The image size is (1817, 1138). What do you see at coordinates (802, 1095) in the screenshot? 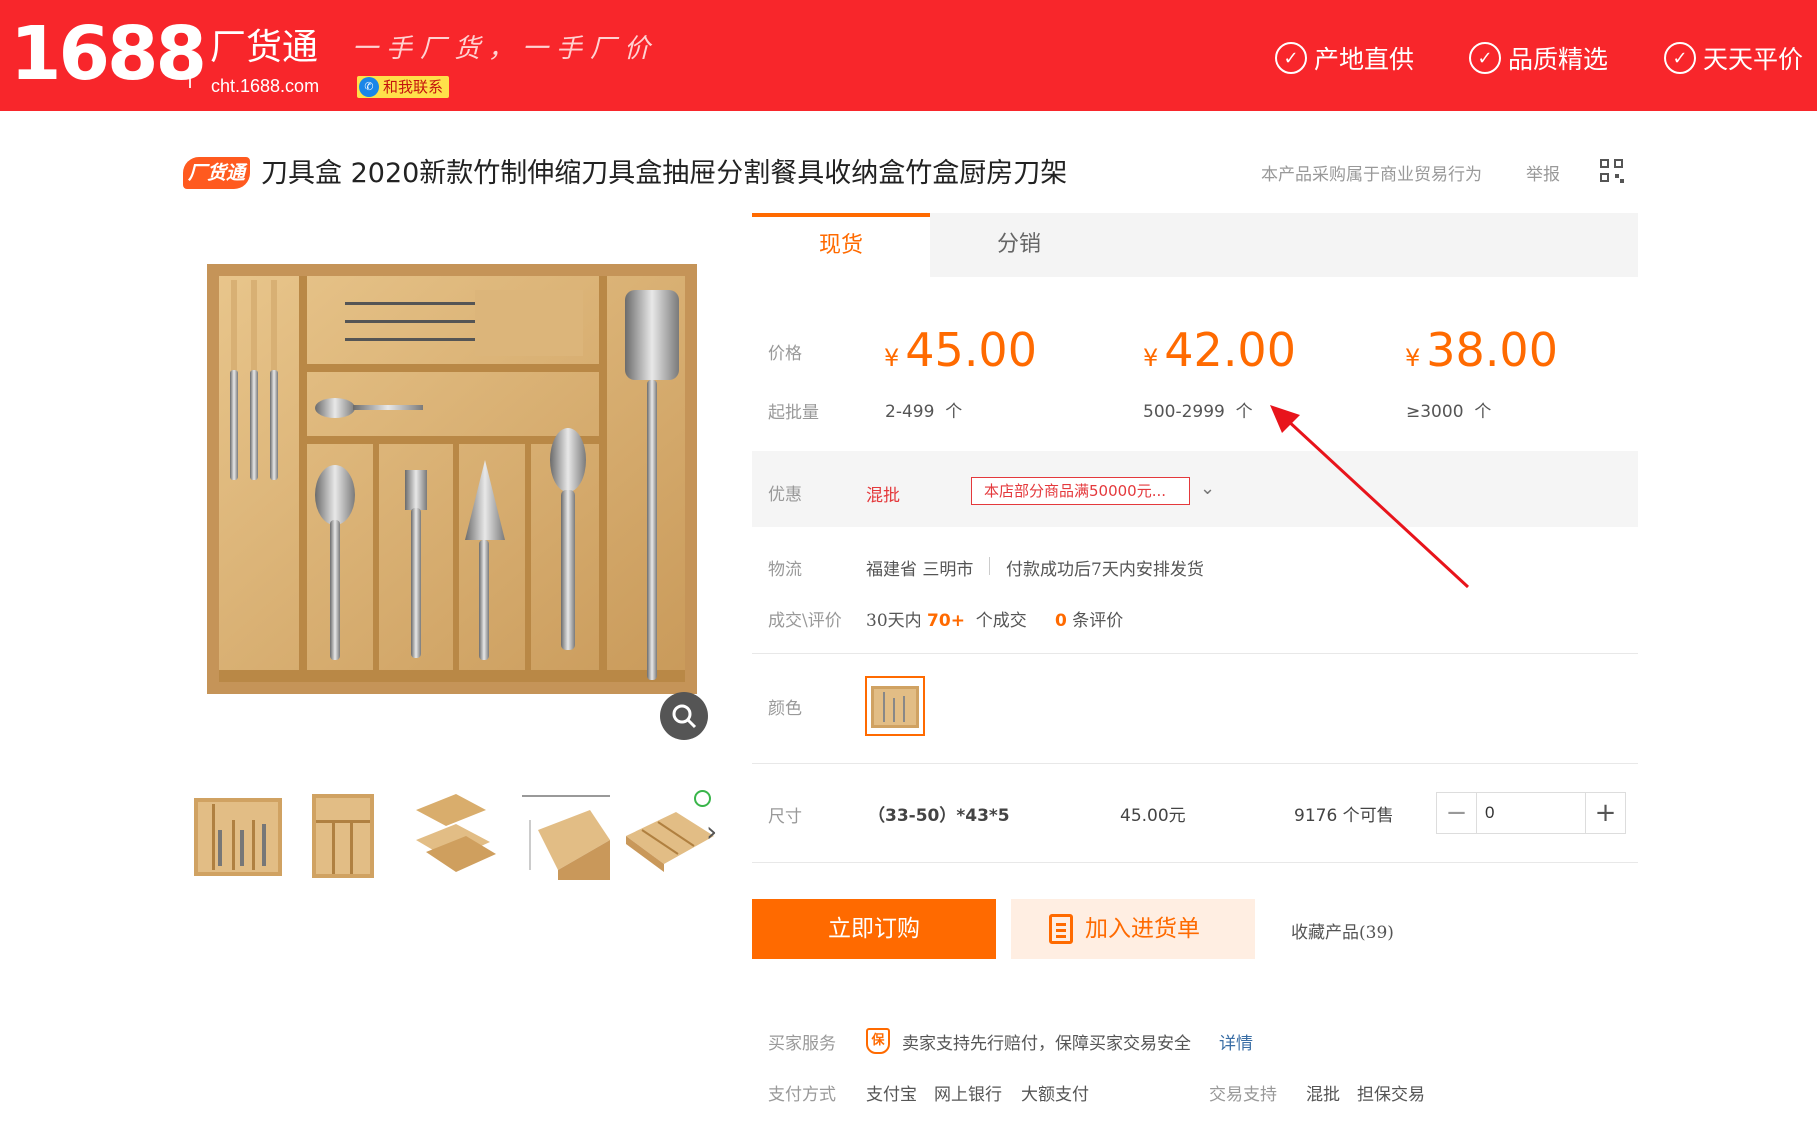
I see `payment-label: 支付方式` at bounding box center [802, 1095].